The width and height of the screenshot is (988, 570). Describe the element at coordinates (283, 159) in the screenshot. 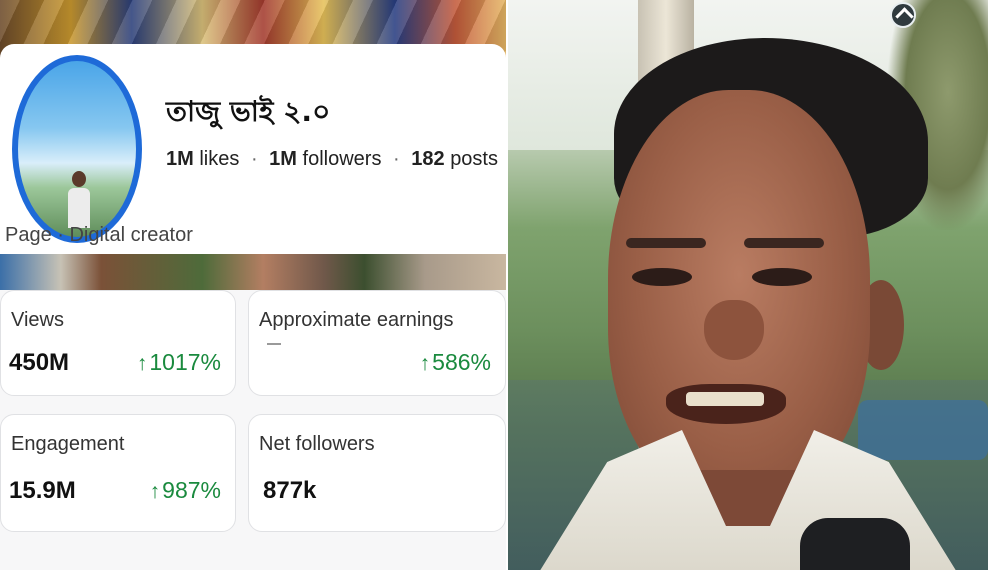

I see `followers-count: 1M` at that location.